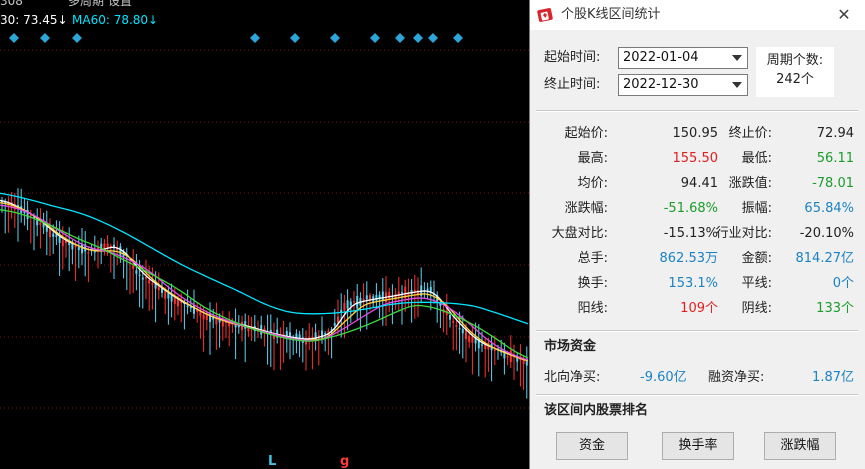 This screenshot has width=865, height=469. What do you see at coordinates (586, 208) in the screenshot?
I see `stat-label: 涨跌幅:` at bounding box center [586, 208].